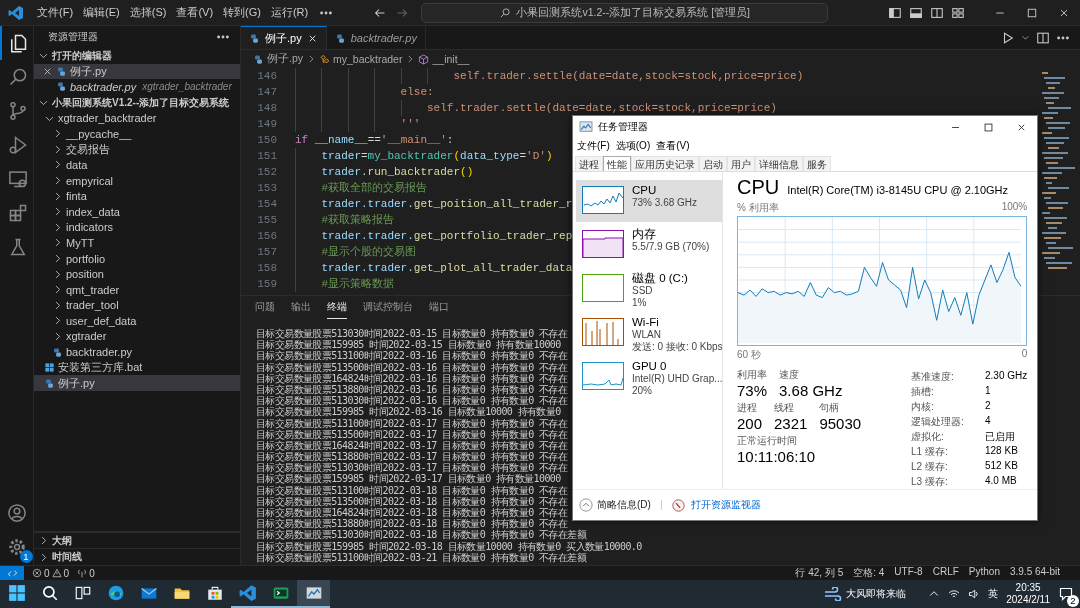  Describe the element at coordinates (242, 12) in the screenshot. I see `menu-item: 转到(G)` at that location.